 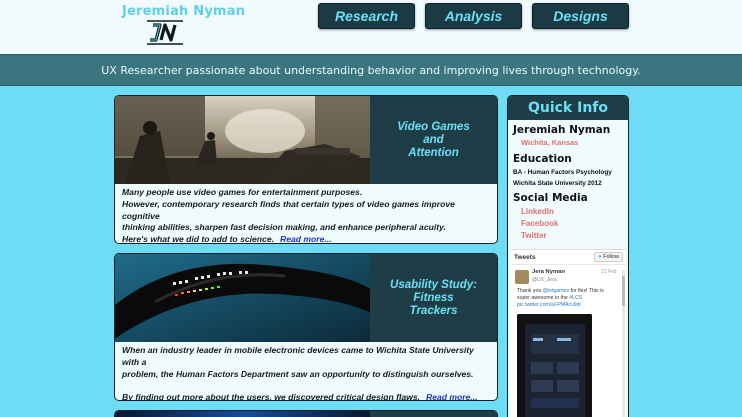 I want to click on tweet-mention-link: @iotgames, so click(x=556, y=291).